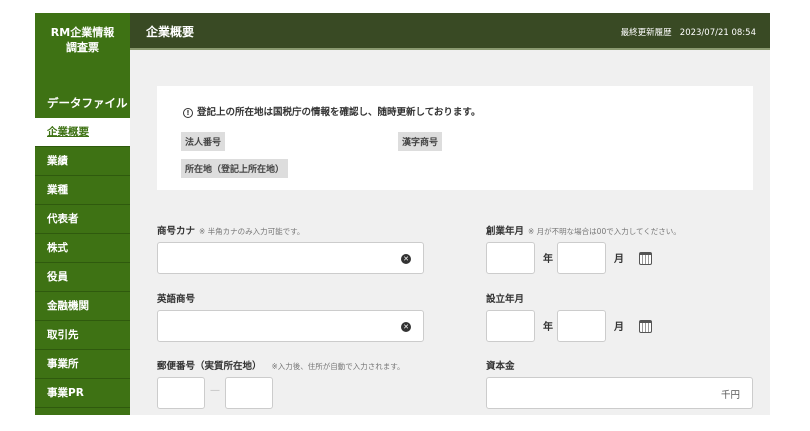 Image resolution: width=810 pixels, height=431 pixels. I want to click on founded-label-text: 創業年月, so click(505, 231).